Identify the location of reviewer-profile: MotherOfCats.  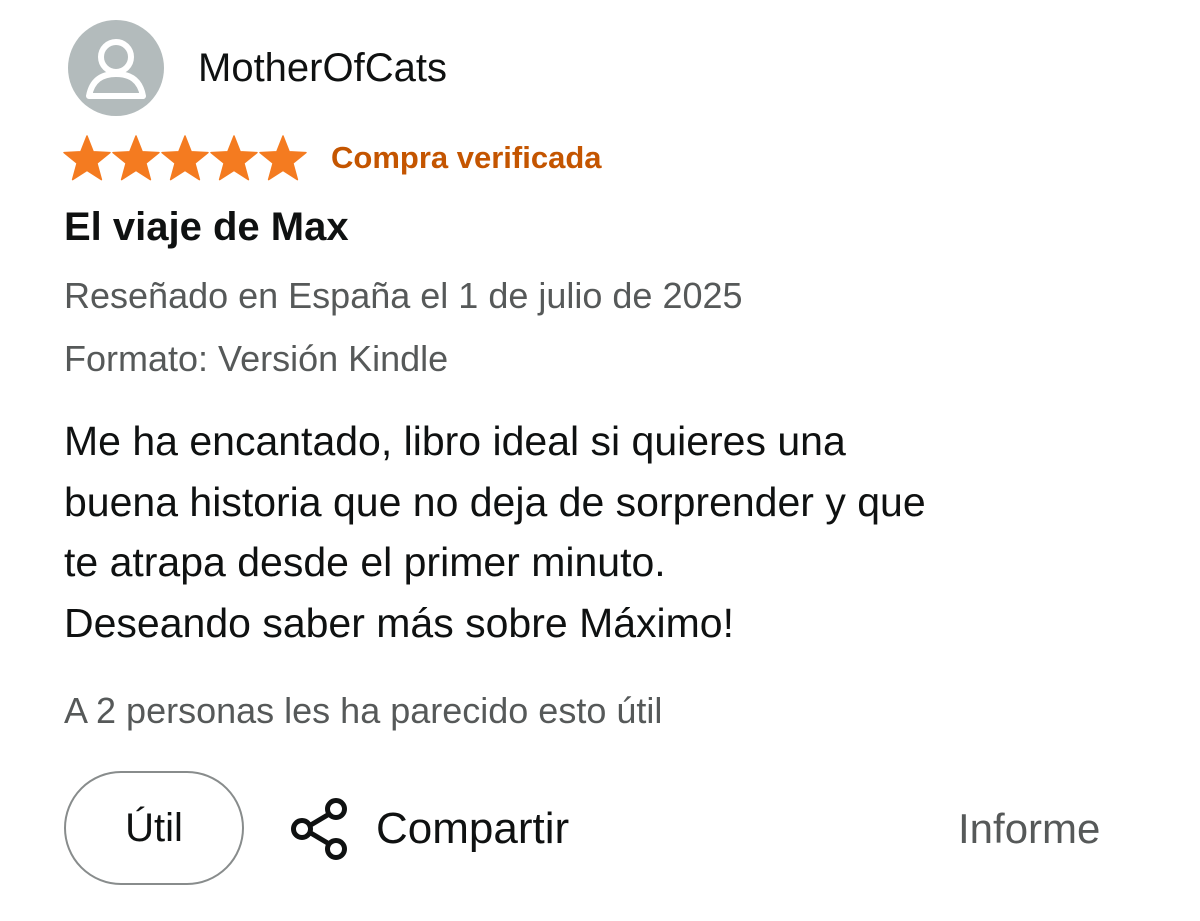
(257, 68).